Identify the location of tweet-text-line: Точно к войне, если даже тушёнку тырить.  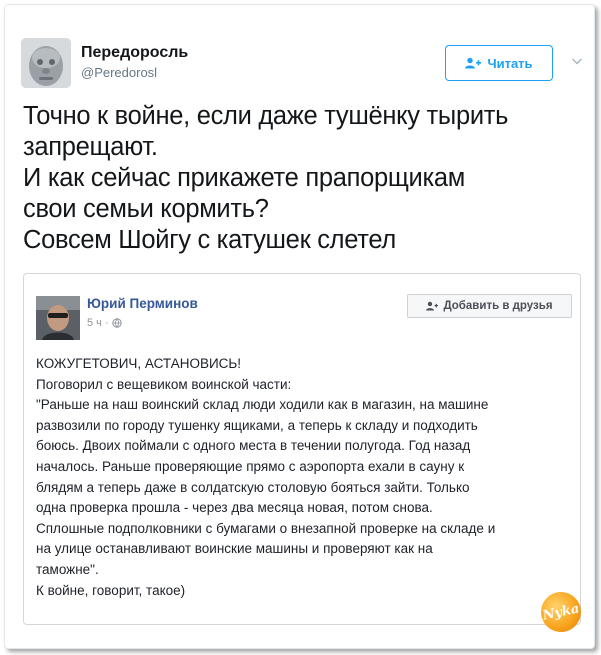
(266, 116).